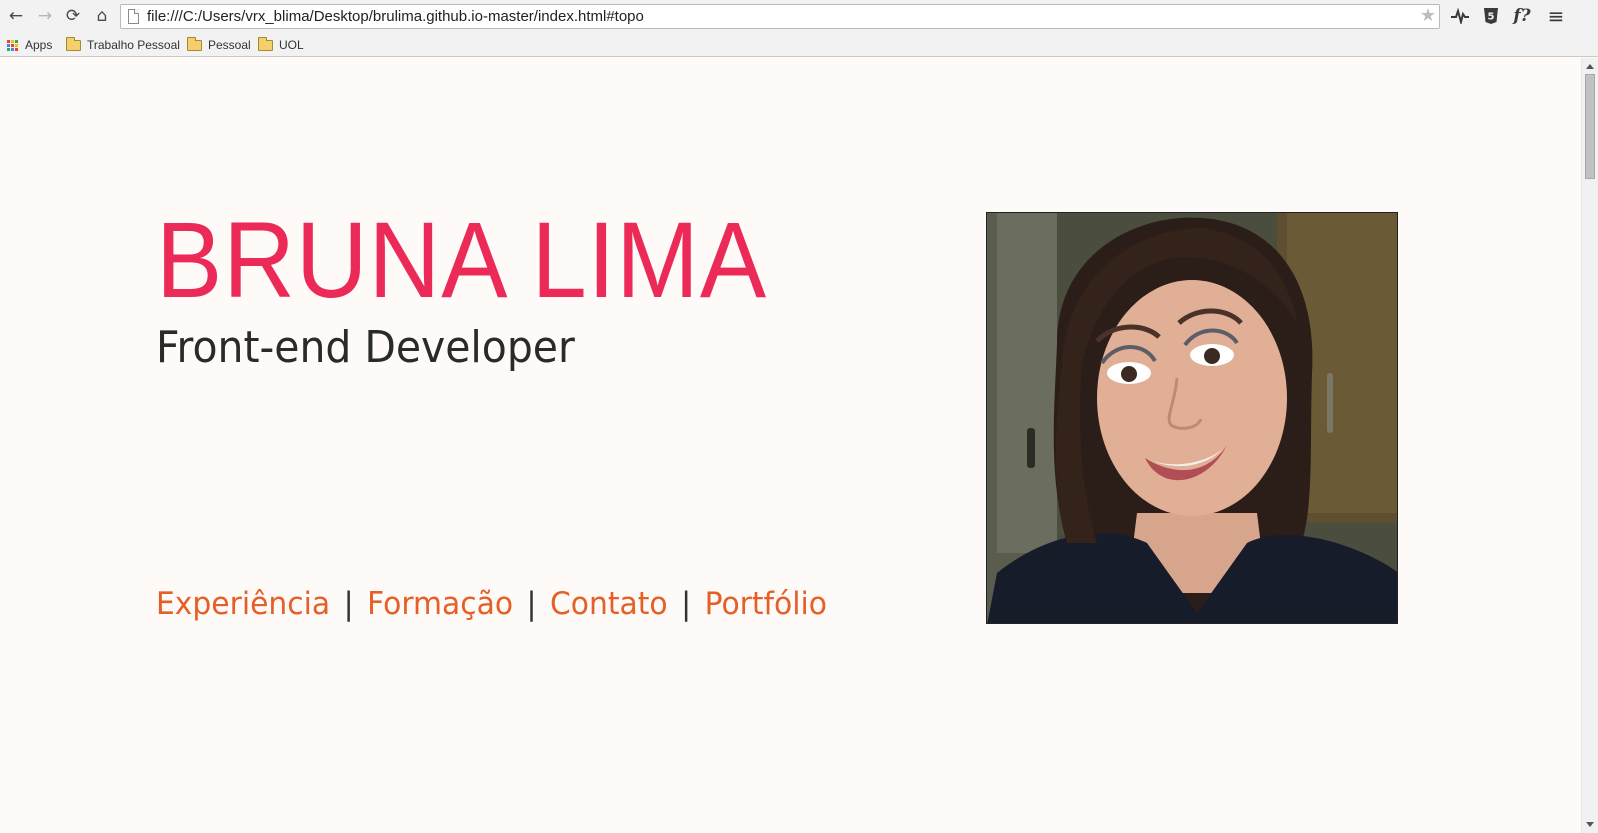 Image resolution: width=1598 pixels, height=833 pixels. I want to click on home-button: ⌂, so click(102, 16).